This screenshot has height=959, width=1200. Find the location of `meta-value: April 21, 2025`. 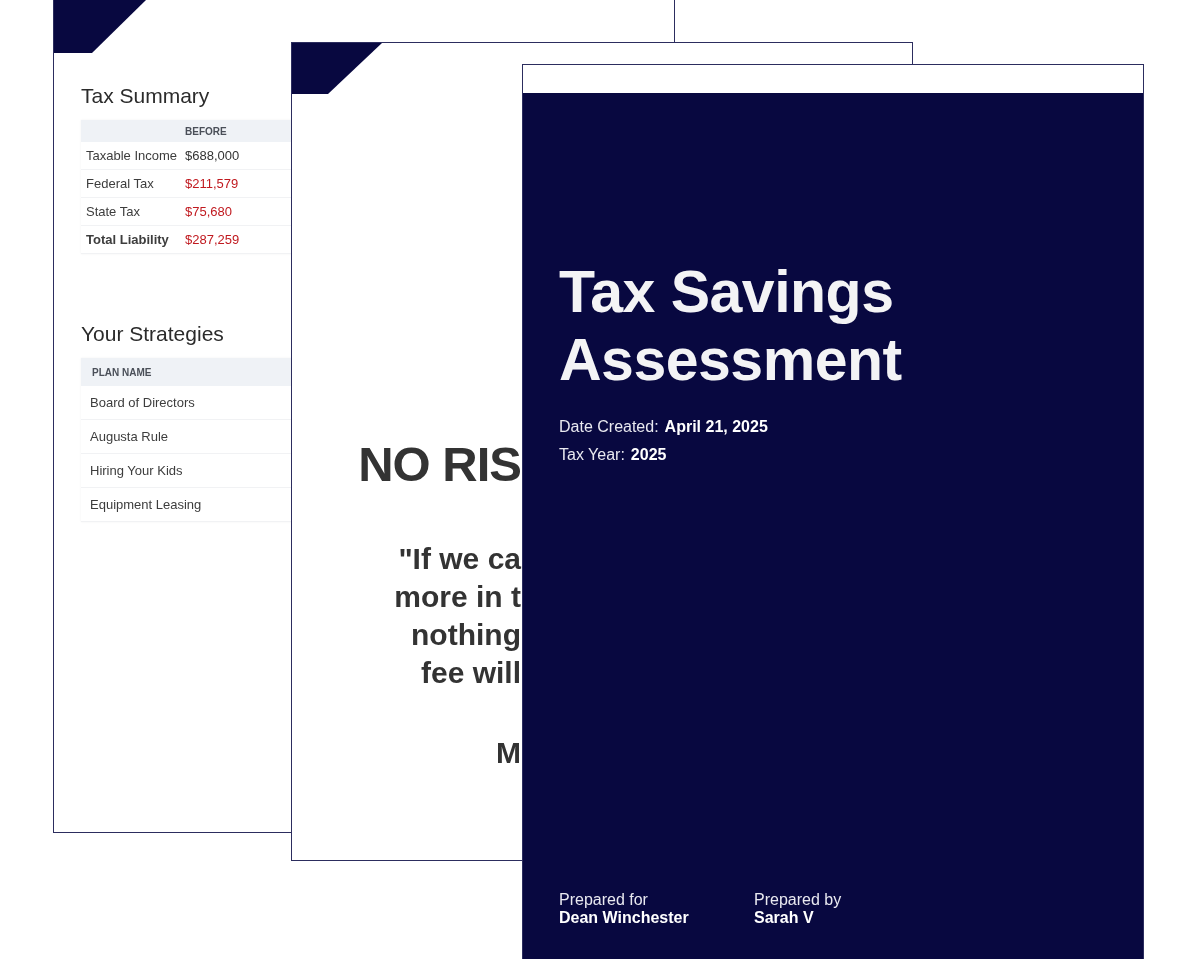

meta-value: April 21, 2025 is located at coordinates (716, 427).